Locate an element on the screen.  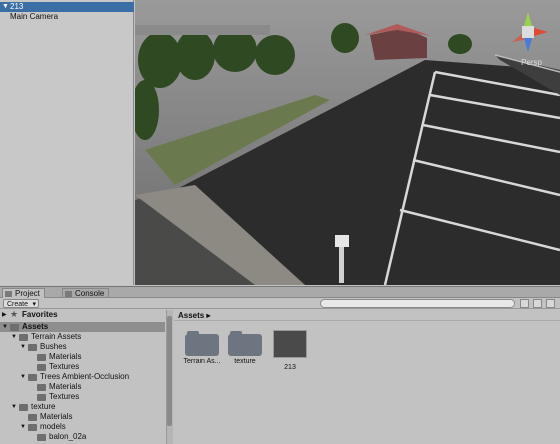
asset-item: texture is located at coordinates (245, 347).